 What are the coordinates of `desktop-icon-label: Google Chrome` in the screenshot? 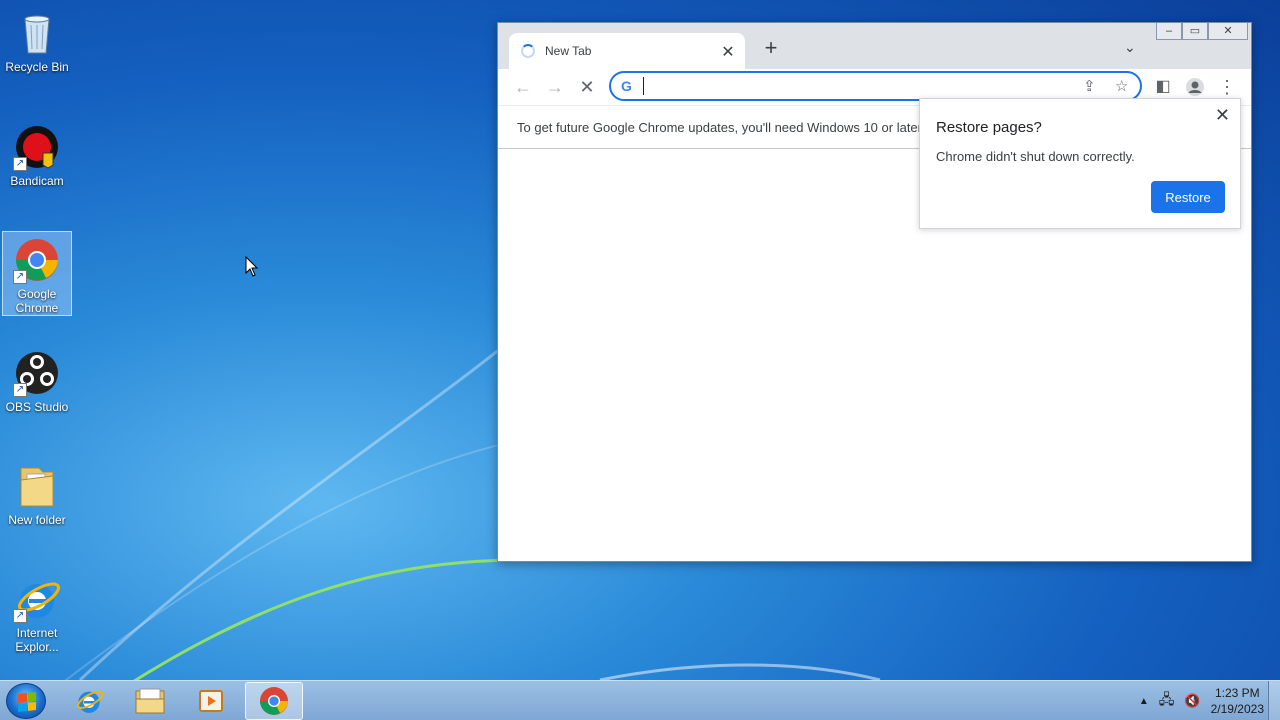 It's located at (37, 301).